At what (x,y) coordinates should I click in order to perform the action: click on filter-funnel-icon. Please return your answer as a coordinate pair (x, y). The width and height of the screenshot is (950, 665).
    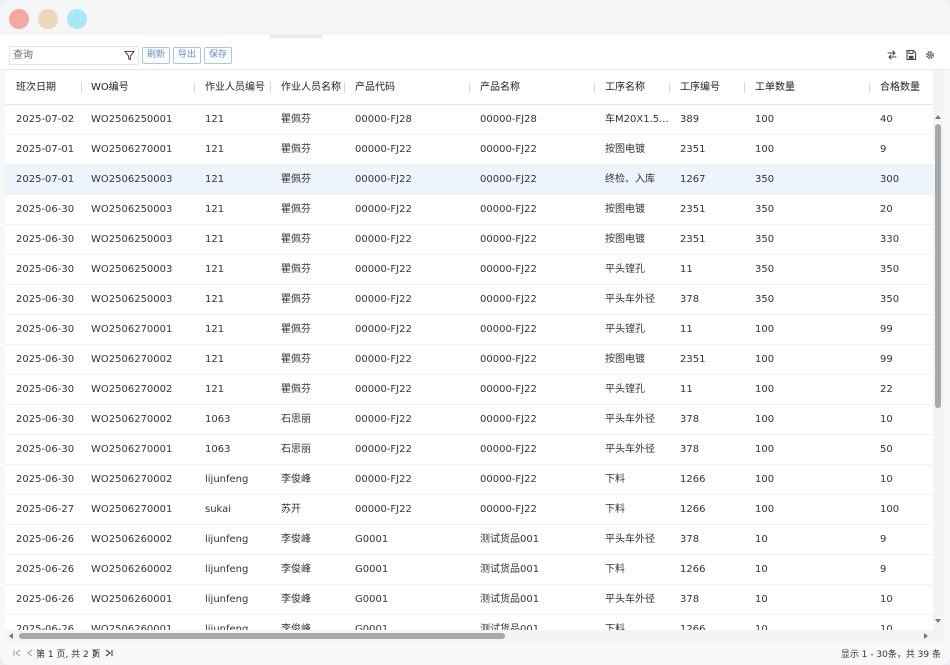
    Looking at the image, I should click on (129, 55).